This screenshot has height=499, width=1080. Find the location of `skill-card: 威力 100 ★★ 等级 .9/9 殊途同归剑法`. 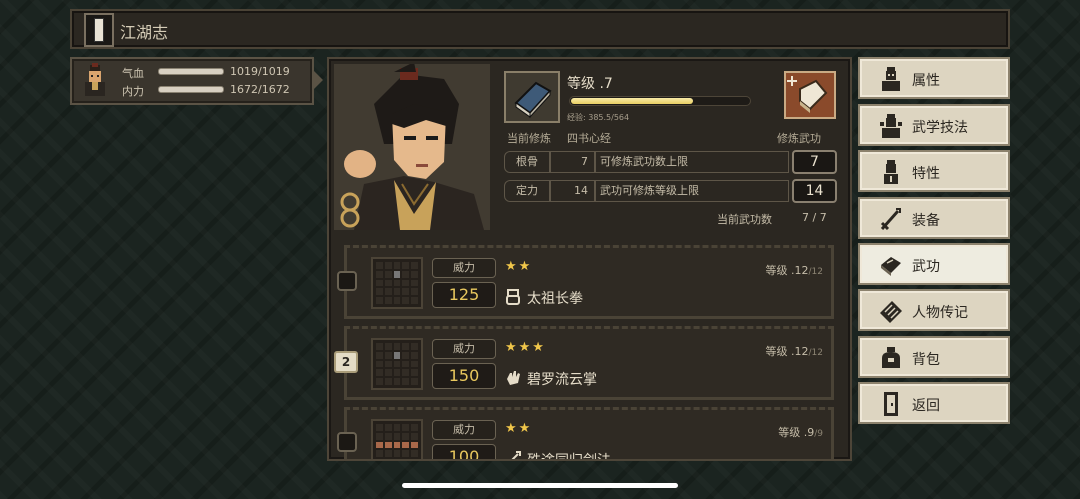

skill-card: 威力 100 ★★ 等级 .9/9 殊途同归剑法 is located at coordinates (589, 433).